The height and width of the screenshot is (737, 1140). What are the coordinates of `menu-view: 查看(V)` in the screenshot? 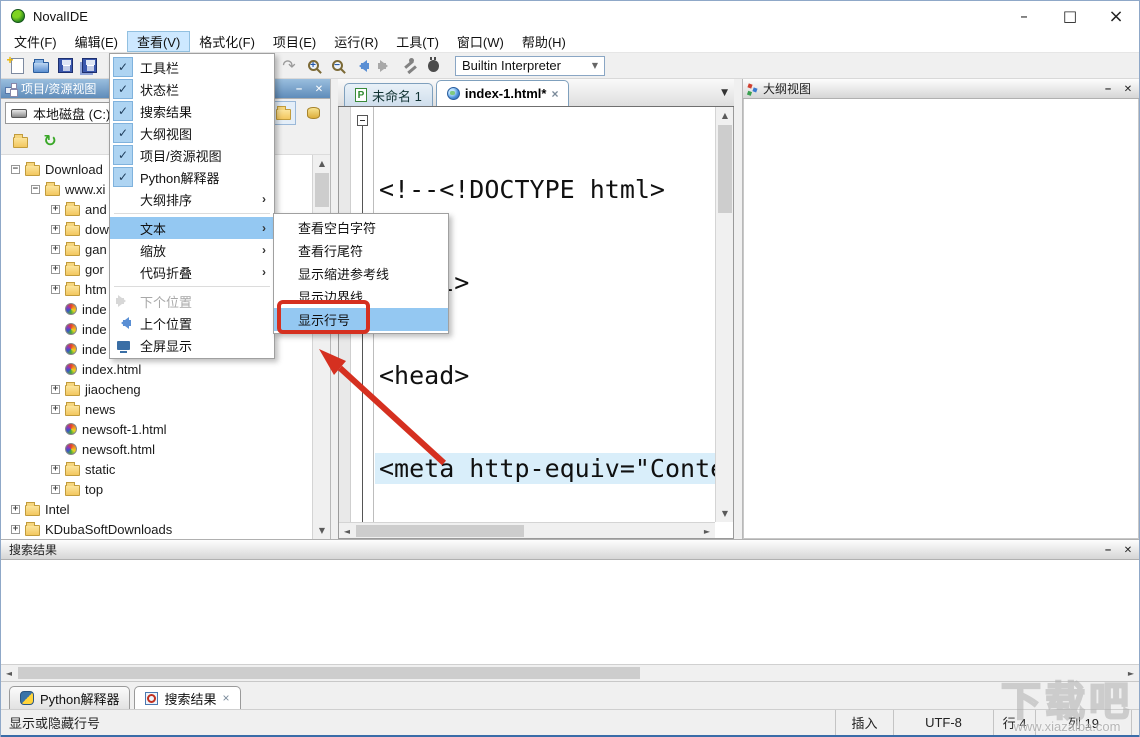 It's located at (158, 41).